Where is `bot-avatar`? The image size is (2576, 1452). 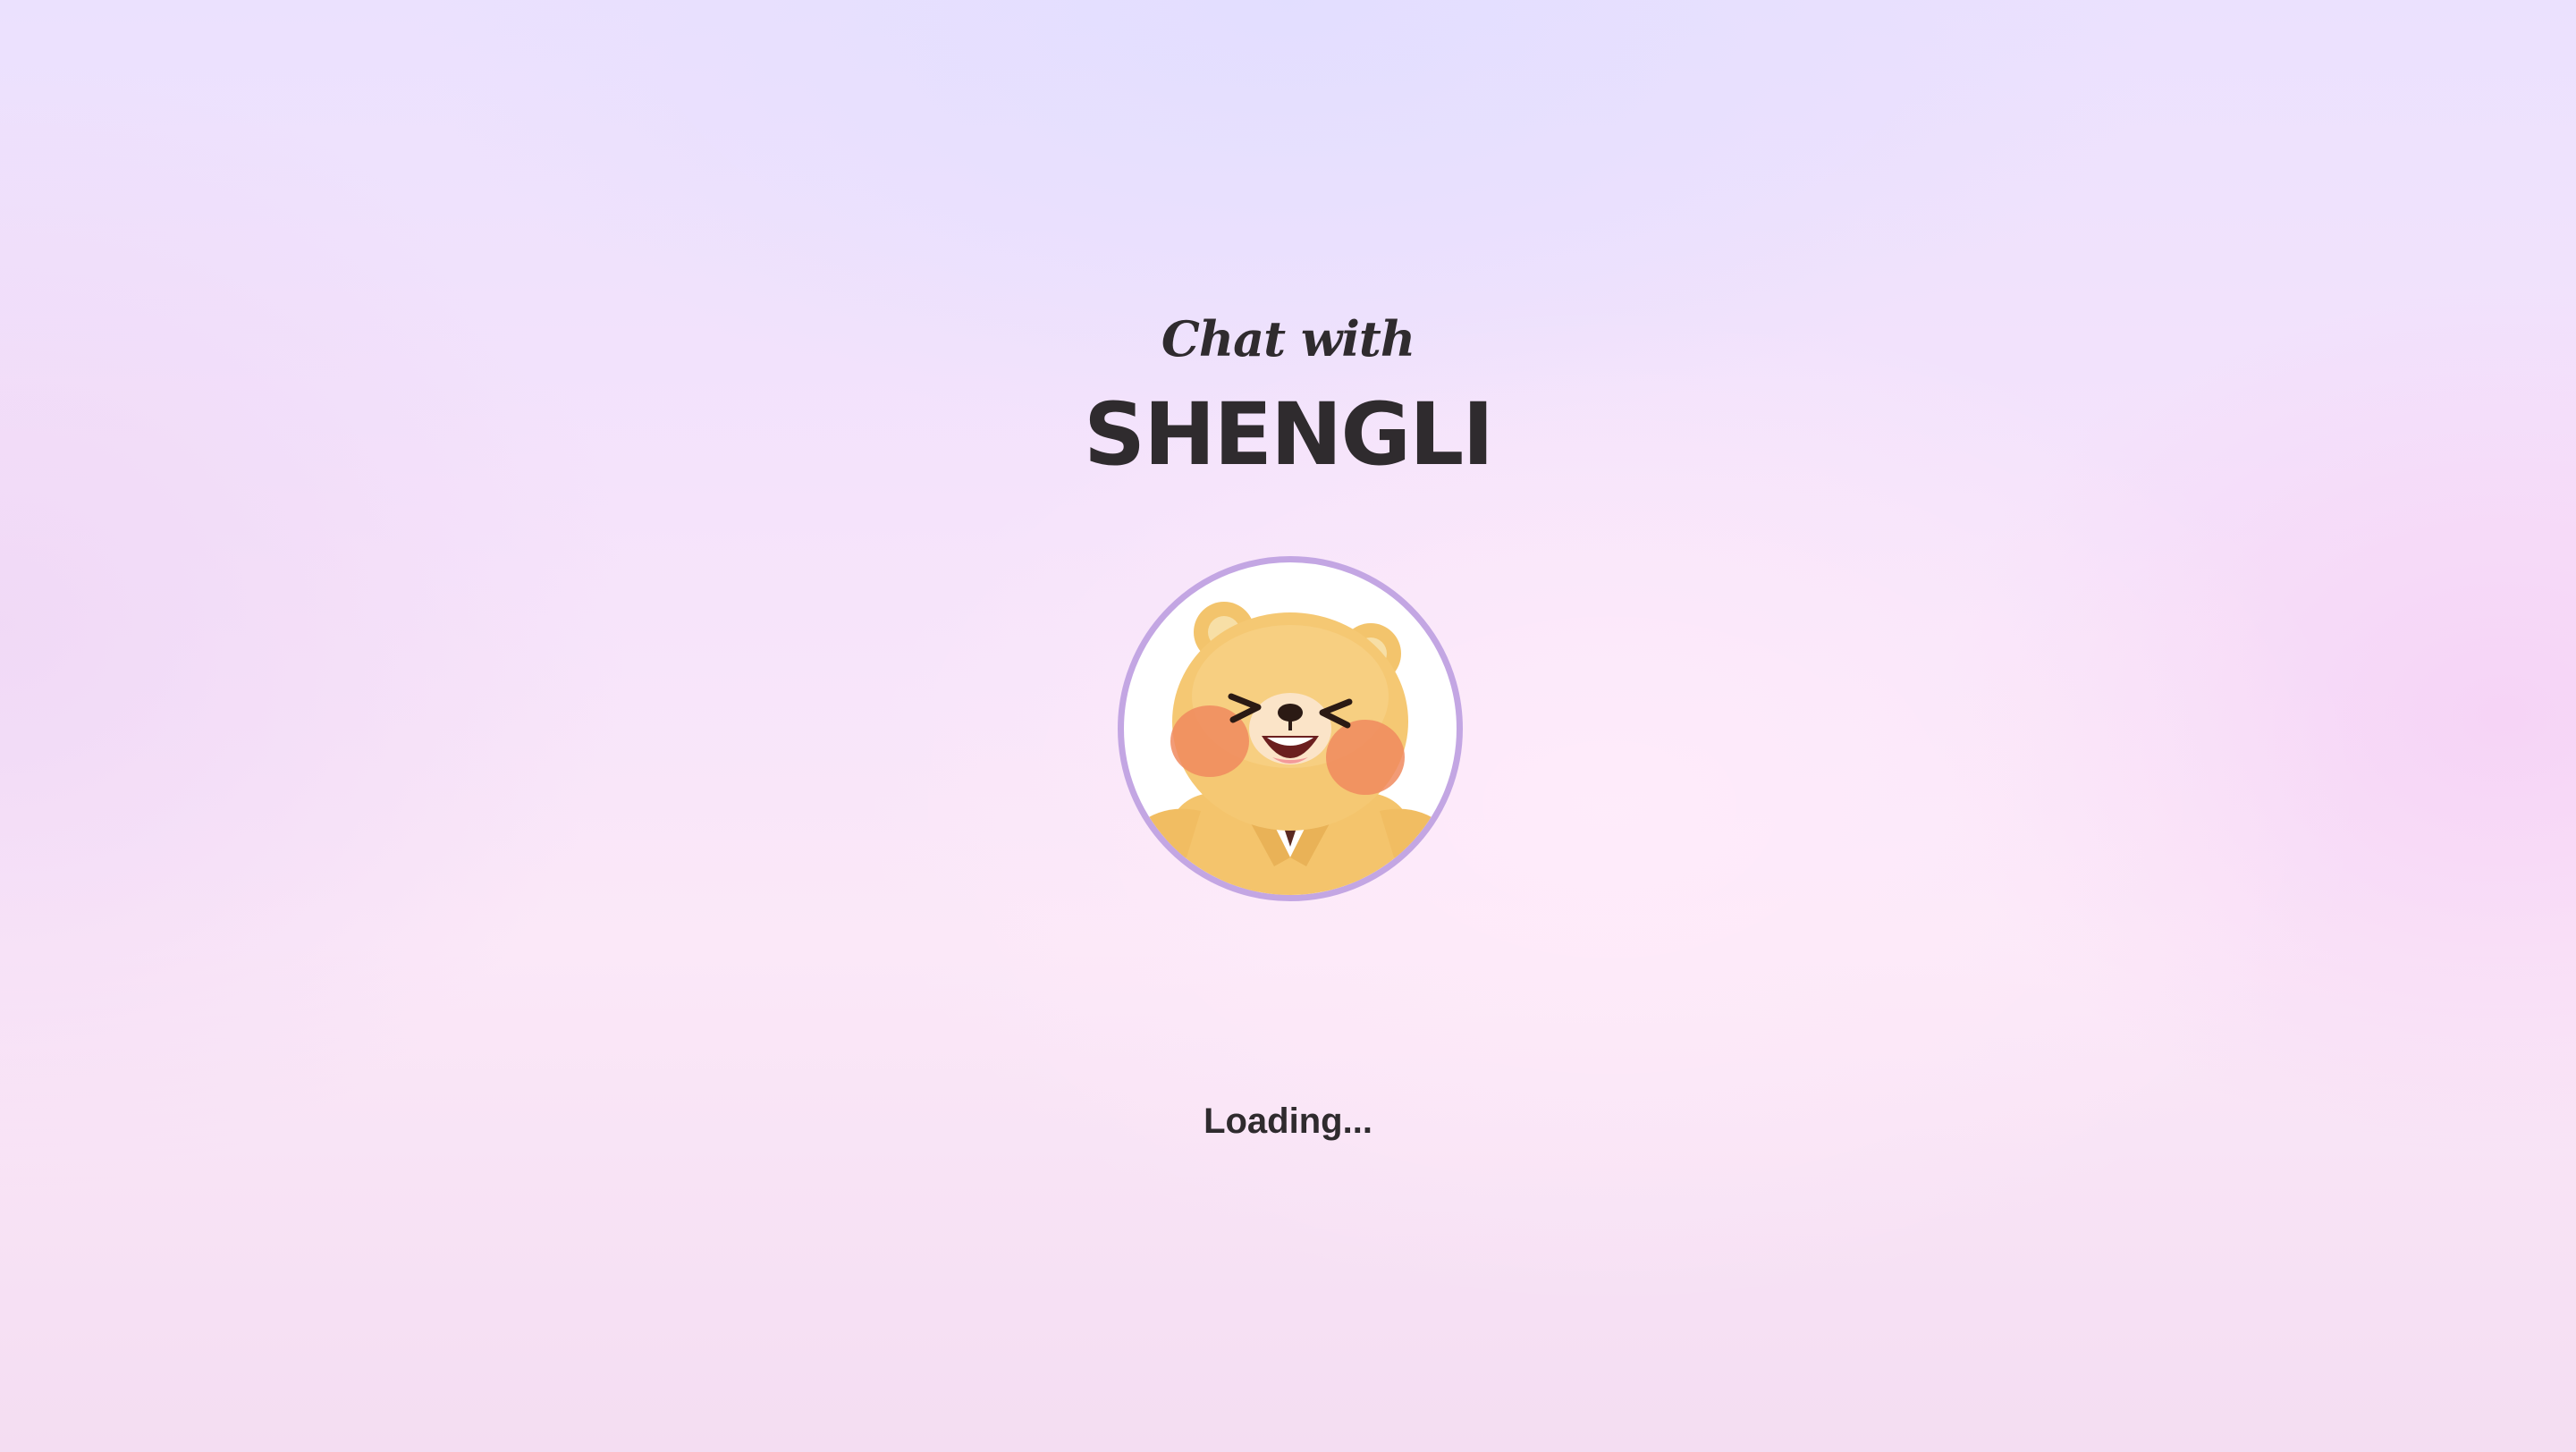 bot-avatar is located at coordinates (1290, 728).